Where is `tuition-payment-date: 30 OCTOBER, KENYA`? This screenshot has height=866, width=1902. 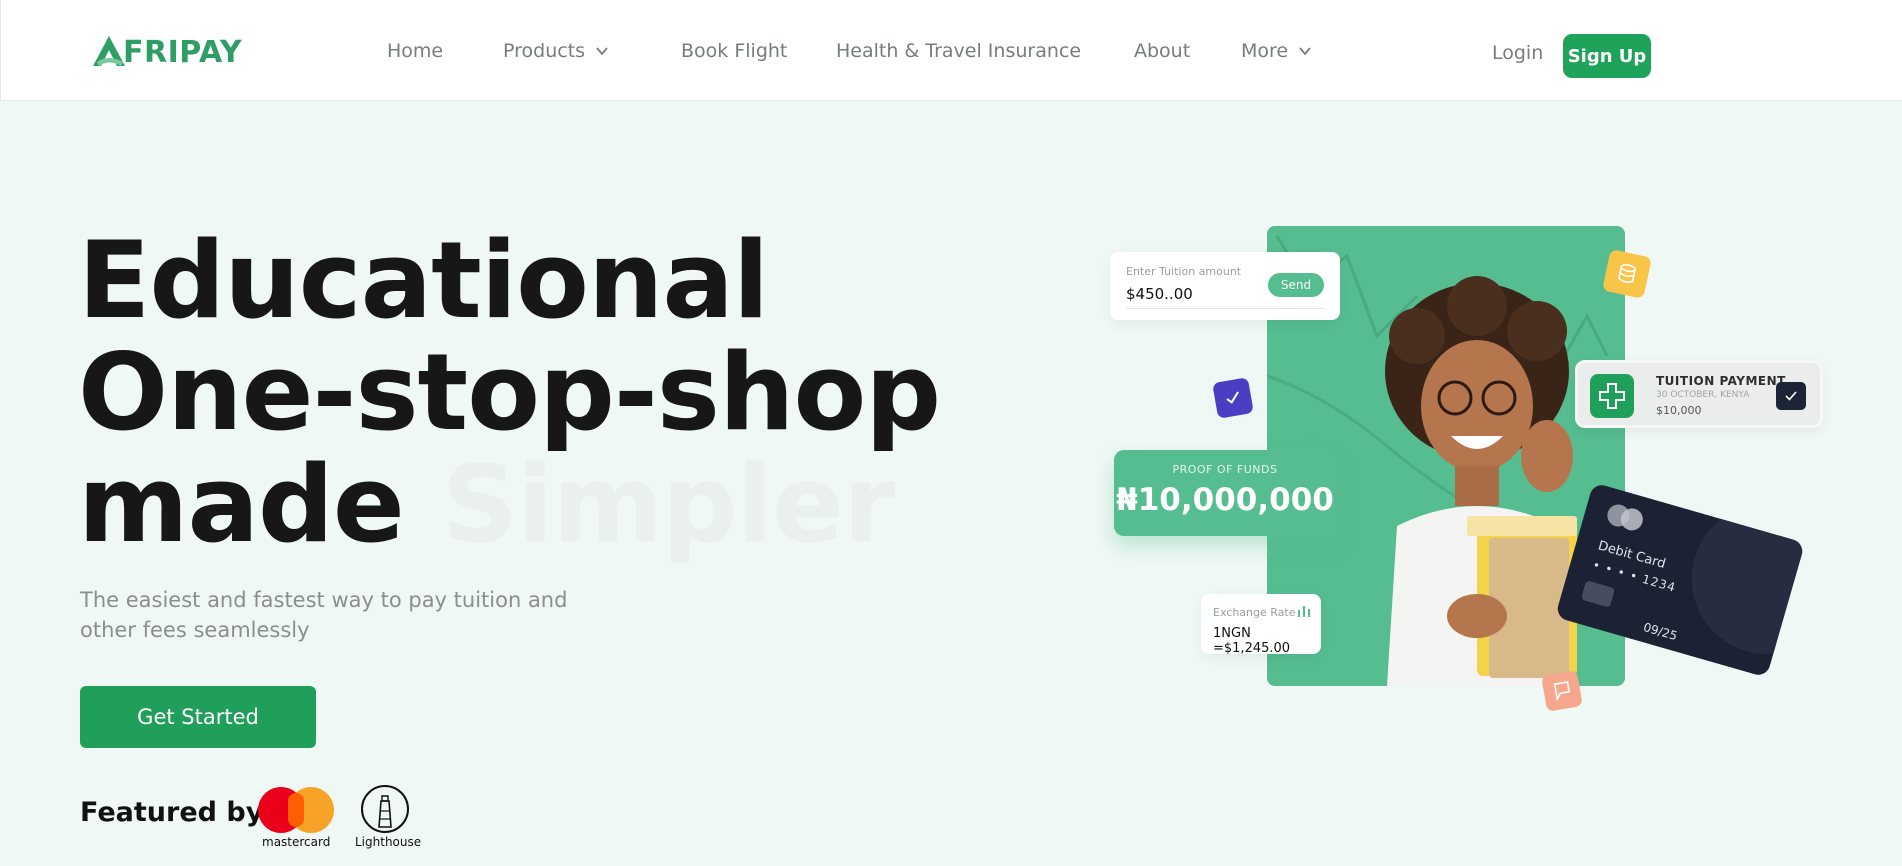 tuition-payment-date: 30 OCTOBER, KENYA is located at coordinates (1703, 395).